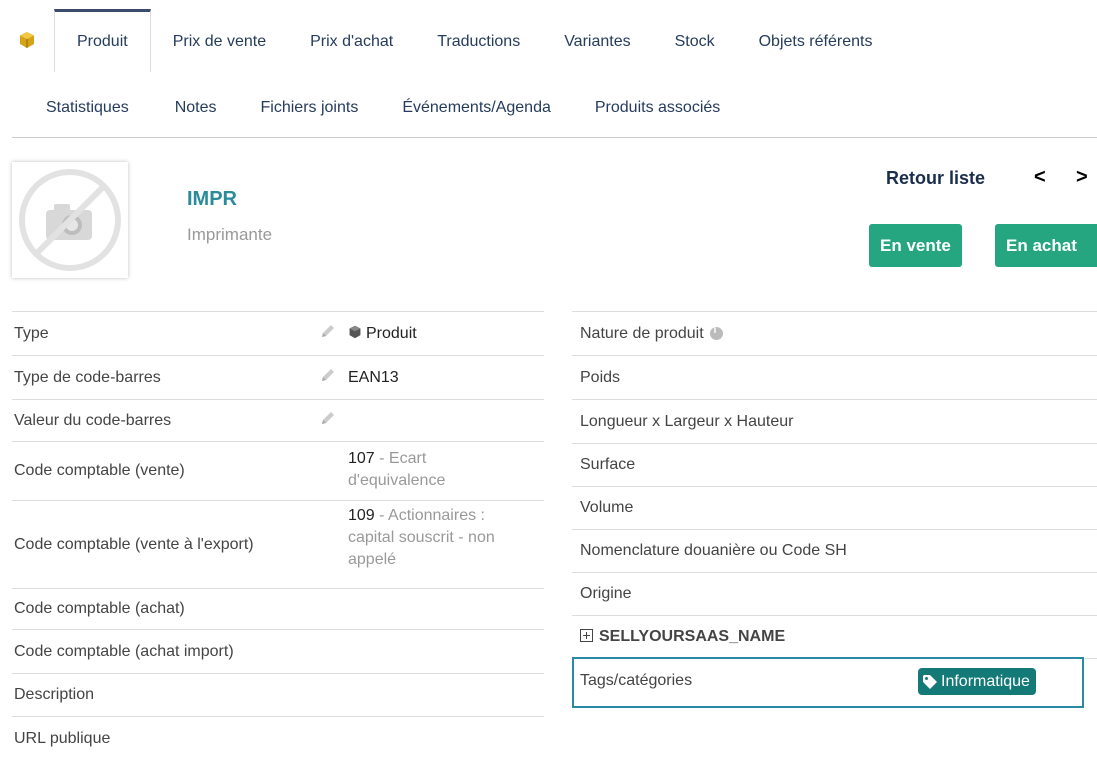  I want to click on category-tag: Informatique, so click(977, 681).